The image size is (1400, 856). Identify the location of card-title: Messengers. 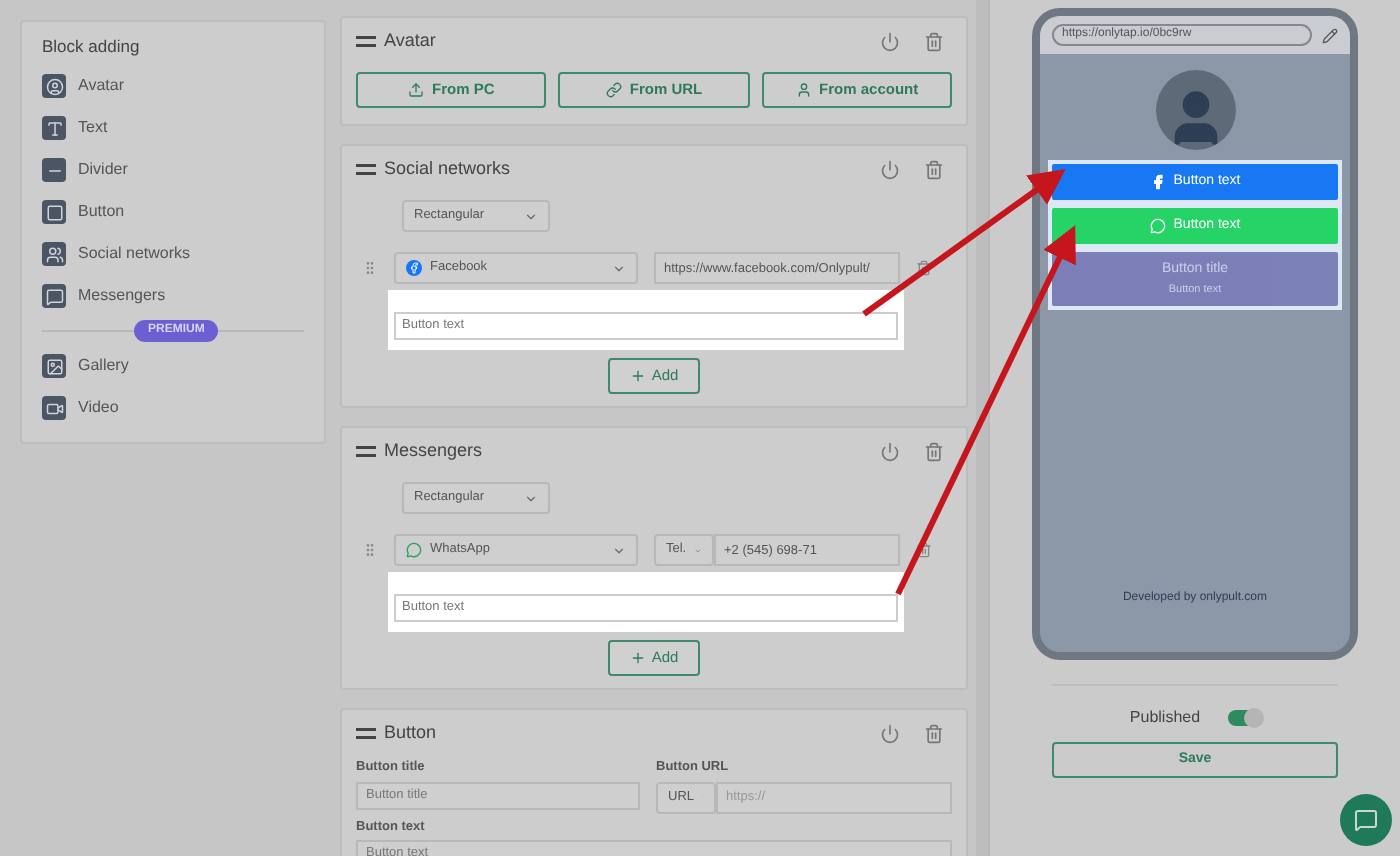
(433, 451).